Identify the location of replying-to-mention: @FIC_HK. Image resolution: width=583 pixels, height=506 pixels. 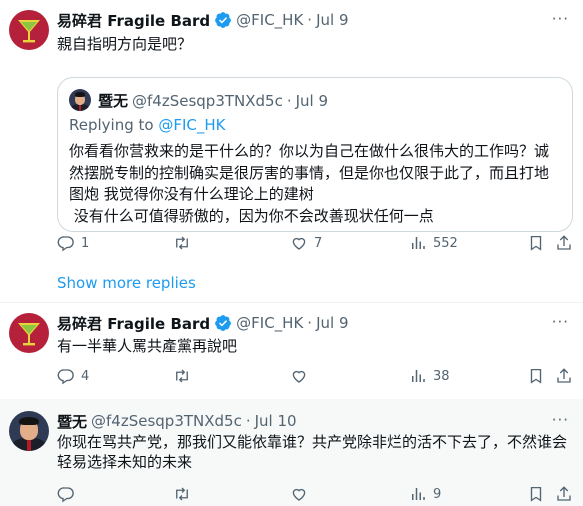
(191, 125).